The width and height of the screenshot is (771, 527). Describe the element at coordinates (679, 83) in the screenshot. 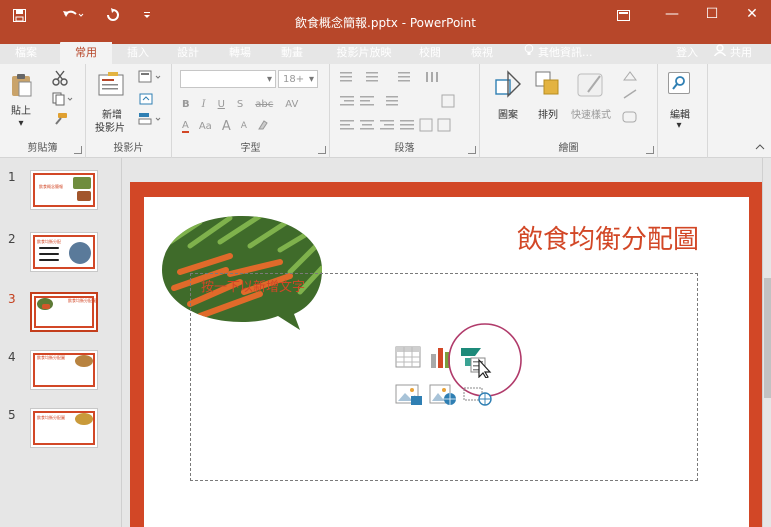

I see `find-icon` at that location.